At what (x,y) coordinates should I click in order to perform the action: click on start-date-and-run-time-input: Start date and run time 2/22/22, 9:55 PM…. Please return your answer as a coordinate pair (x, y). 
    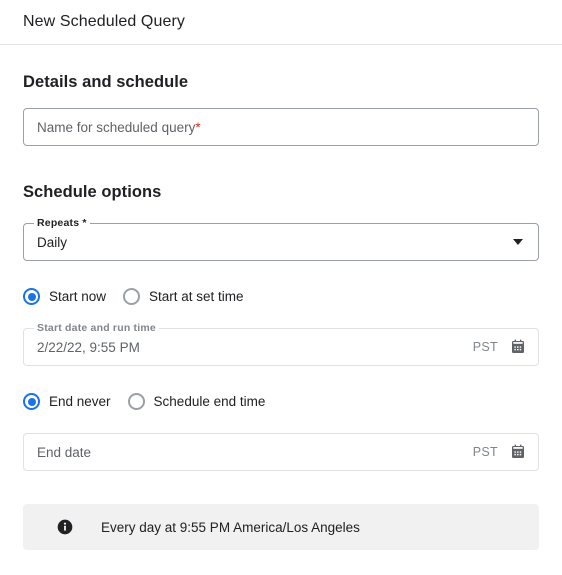
    Looking at the image, I should click on (281, 344).